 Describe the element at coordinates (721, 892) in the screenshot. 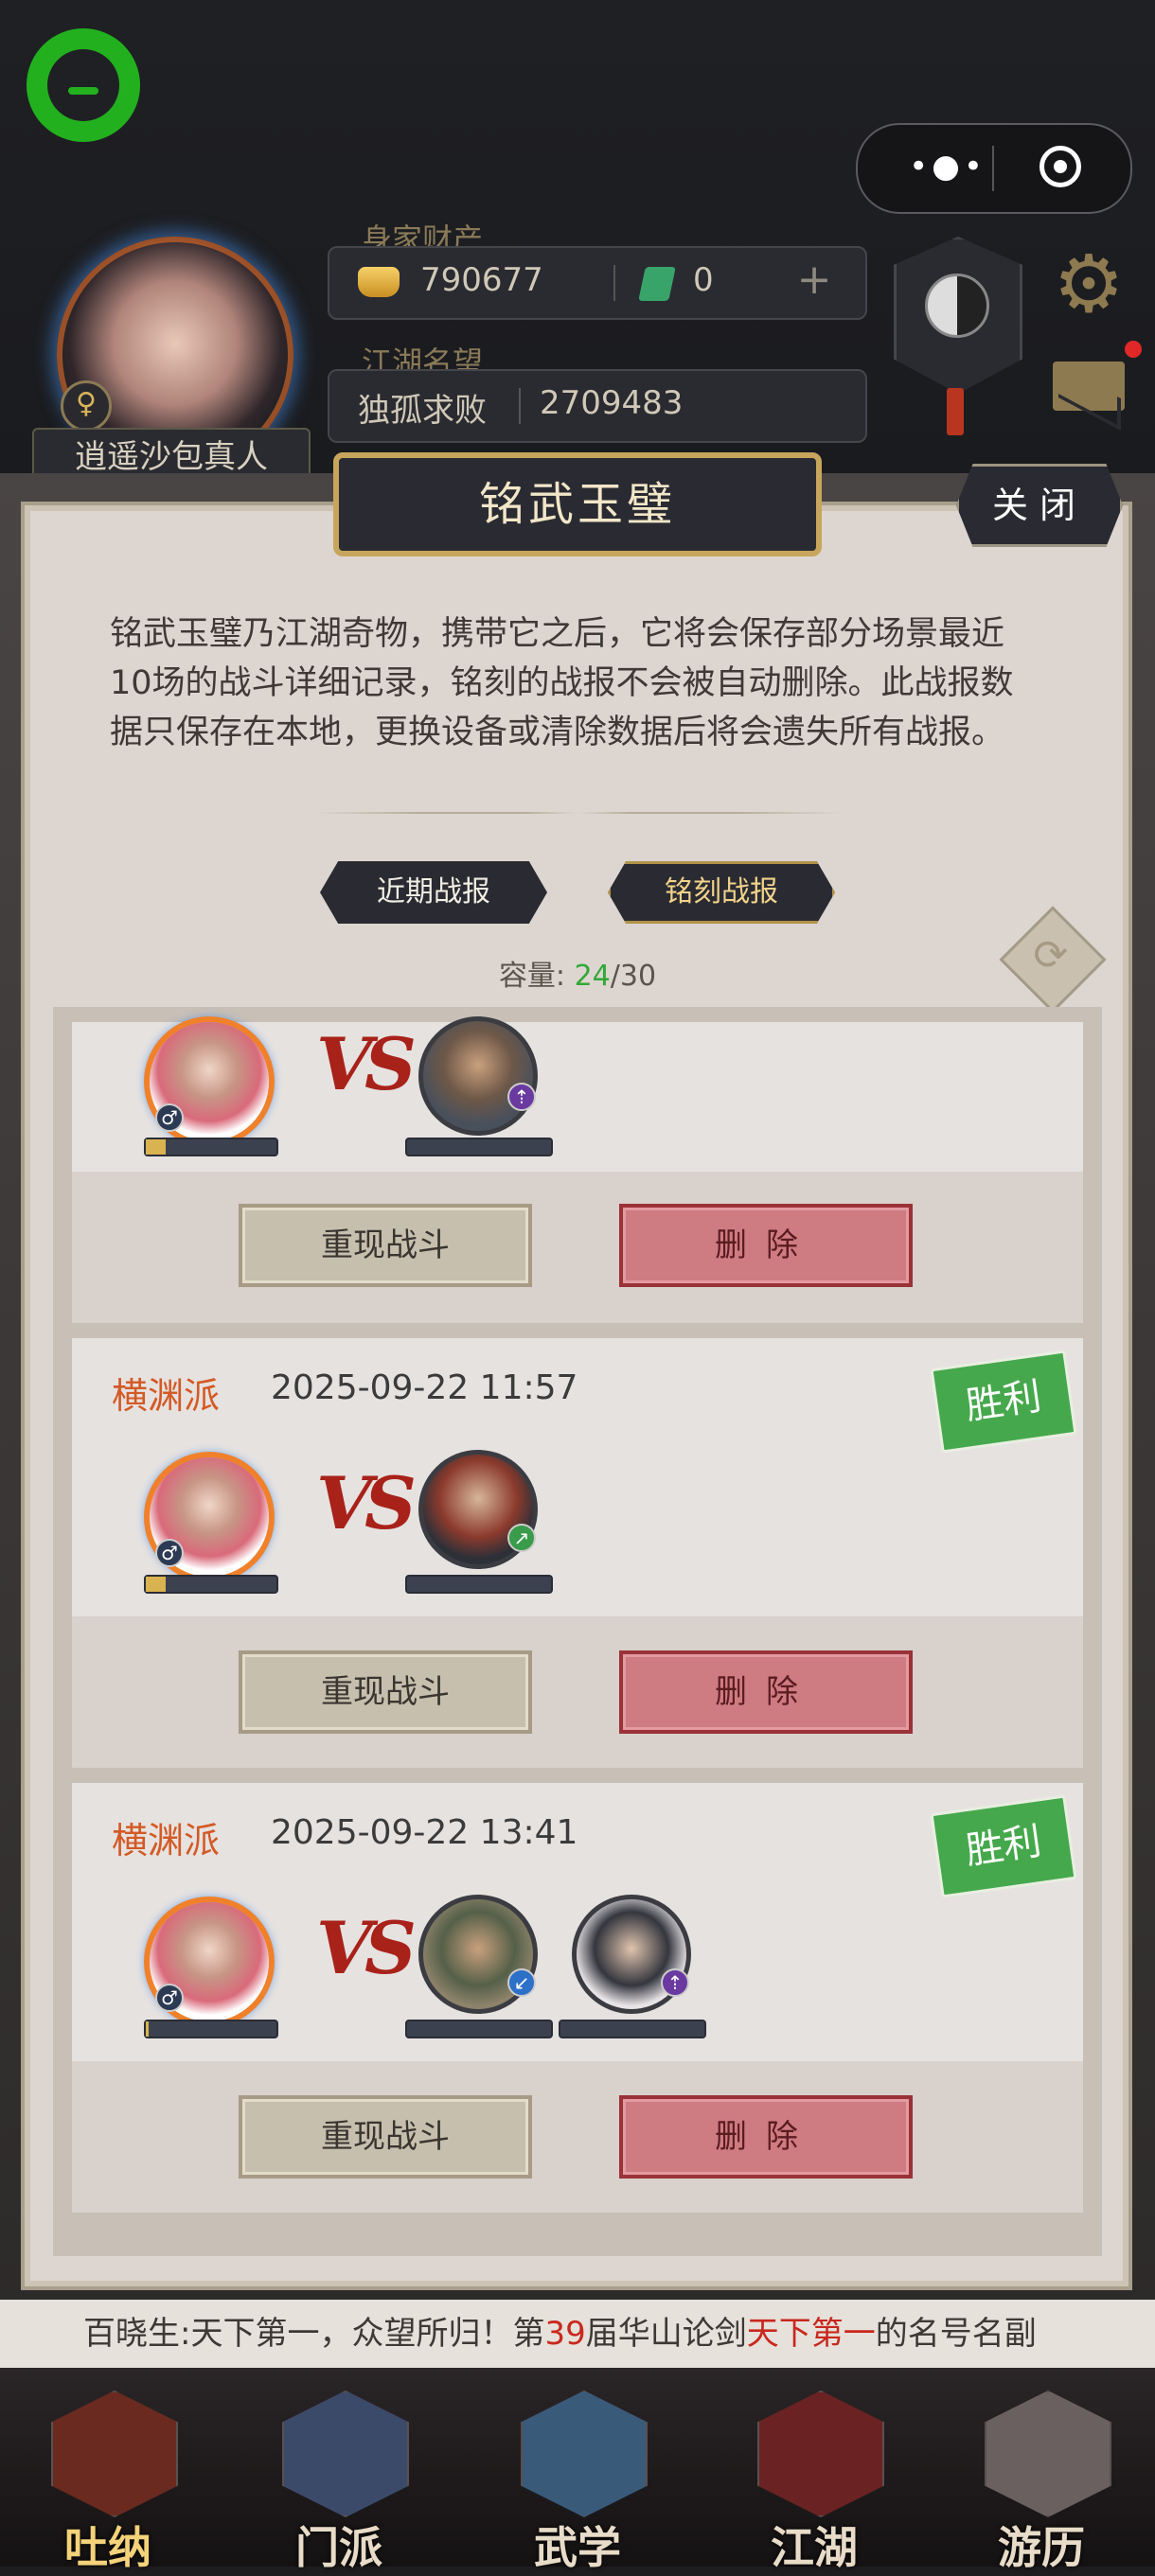

I see `tab-engraved-reports: 铭刻战报` at that location.